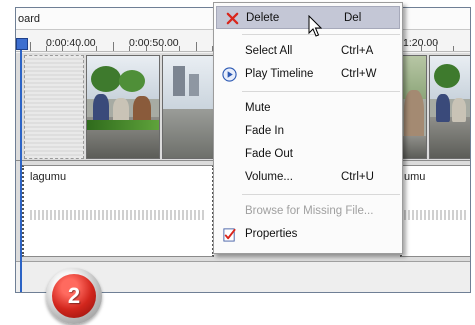 The height and width of the screenshot is (325, 475). Describe the element at coordinates (71, 43) in the screenshot. I see `ruler-tick-label: 0:00:40.00` at that location.